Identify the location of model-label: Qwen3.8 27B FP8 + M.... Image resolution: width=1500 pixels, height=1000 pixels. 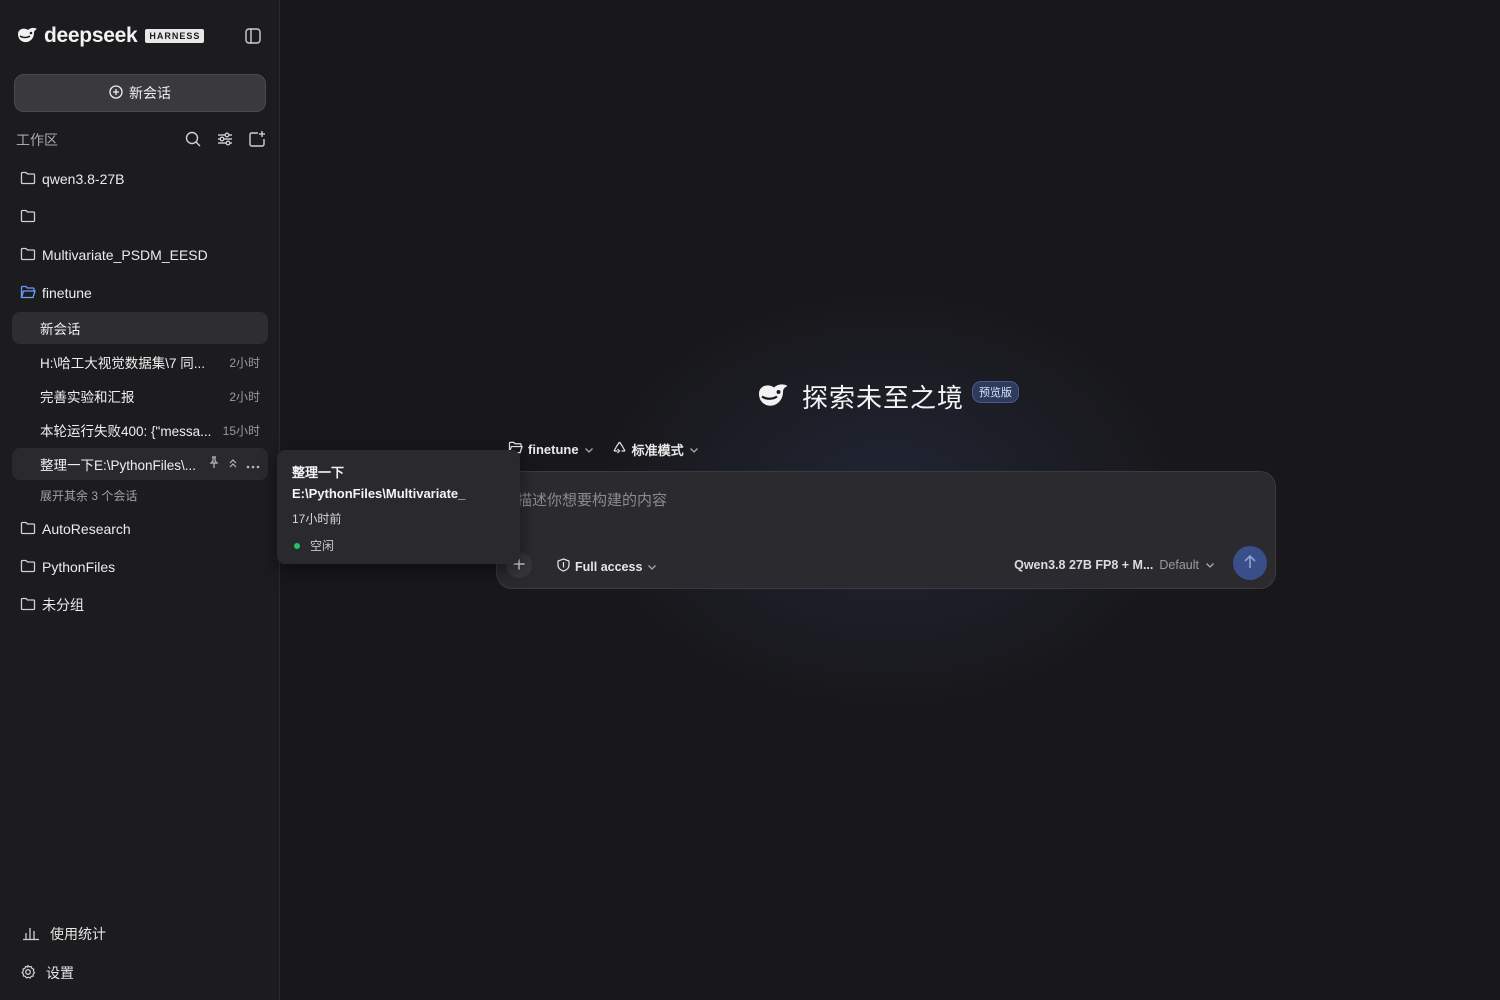
(1084, 565).